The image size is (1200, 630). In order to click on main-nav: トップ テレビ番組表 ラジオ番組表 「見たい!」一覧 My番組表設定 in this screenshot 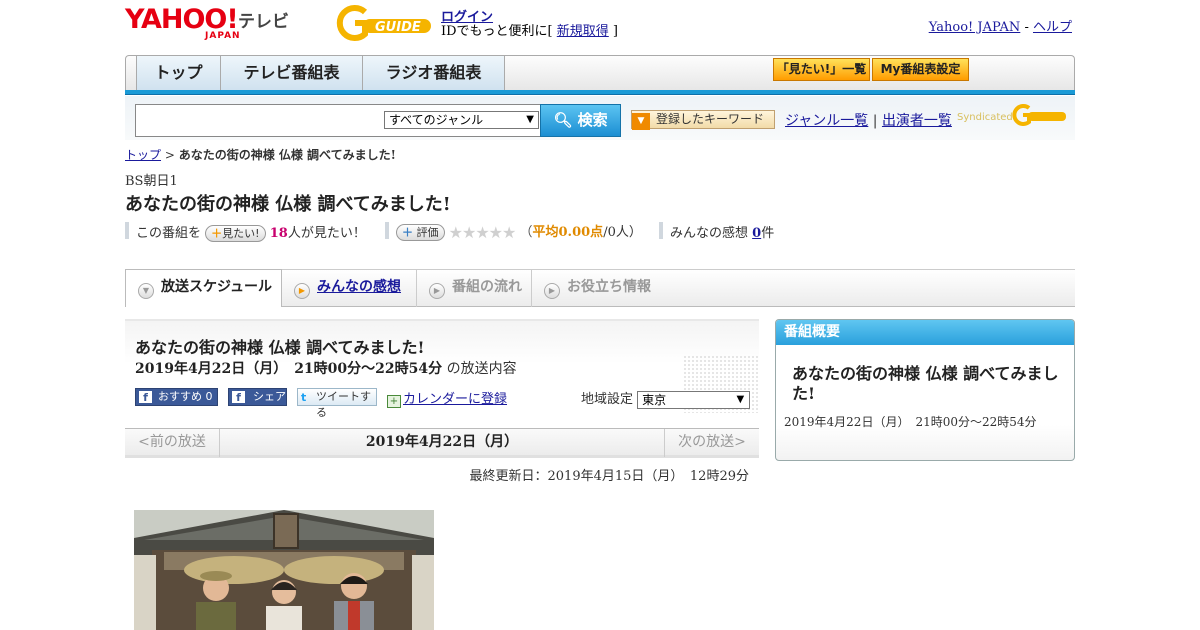, I will do `click(600, 73)`.